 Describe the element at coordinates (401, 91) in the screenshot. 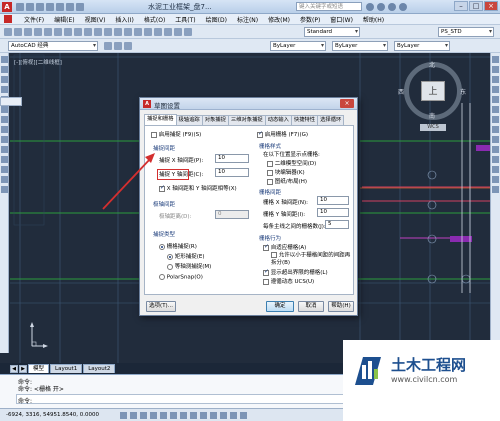

I see `compass-west: 西` at that location.